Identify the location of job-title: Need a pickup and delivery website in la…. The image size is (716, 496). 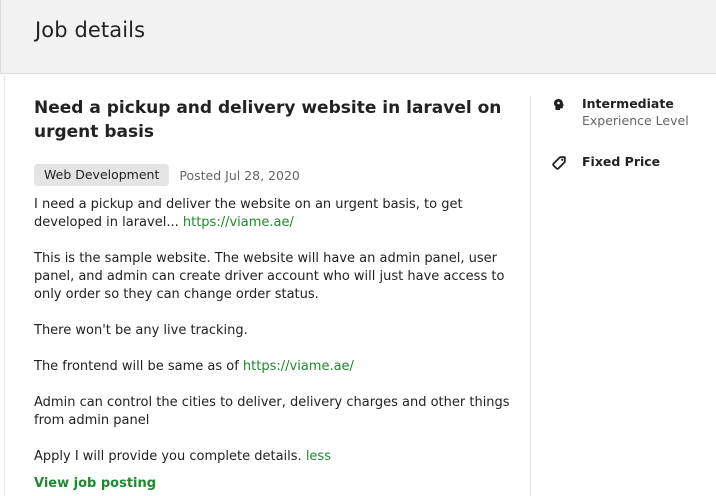
(268, 120).